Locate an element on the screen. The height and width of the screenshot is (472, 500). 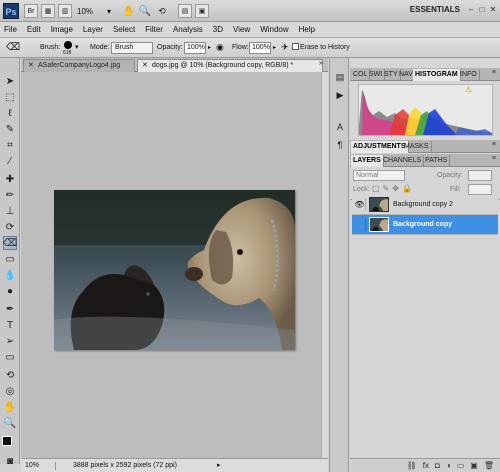
chevron-down-icon: ▾ is located at coordinates (77, 47).